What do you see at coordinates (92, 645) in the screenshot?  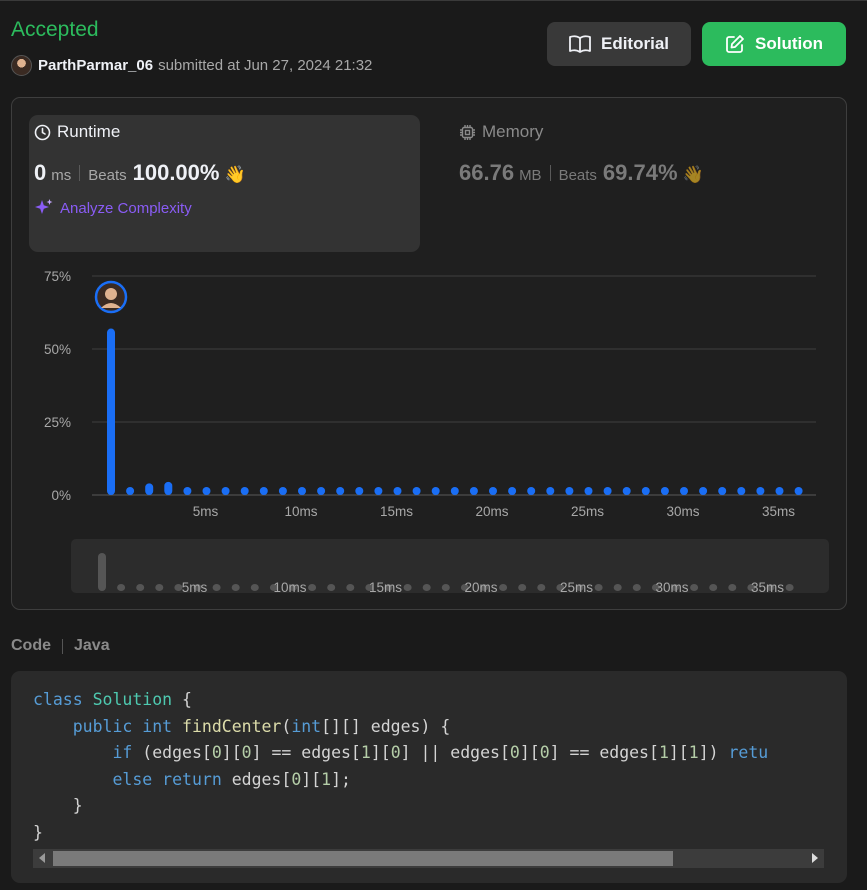 I see `code-language: Java` at bounding box center [92, 645].